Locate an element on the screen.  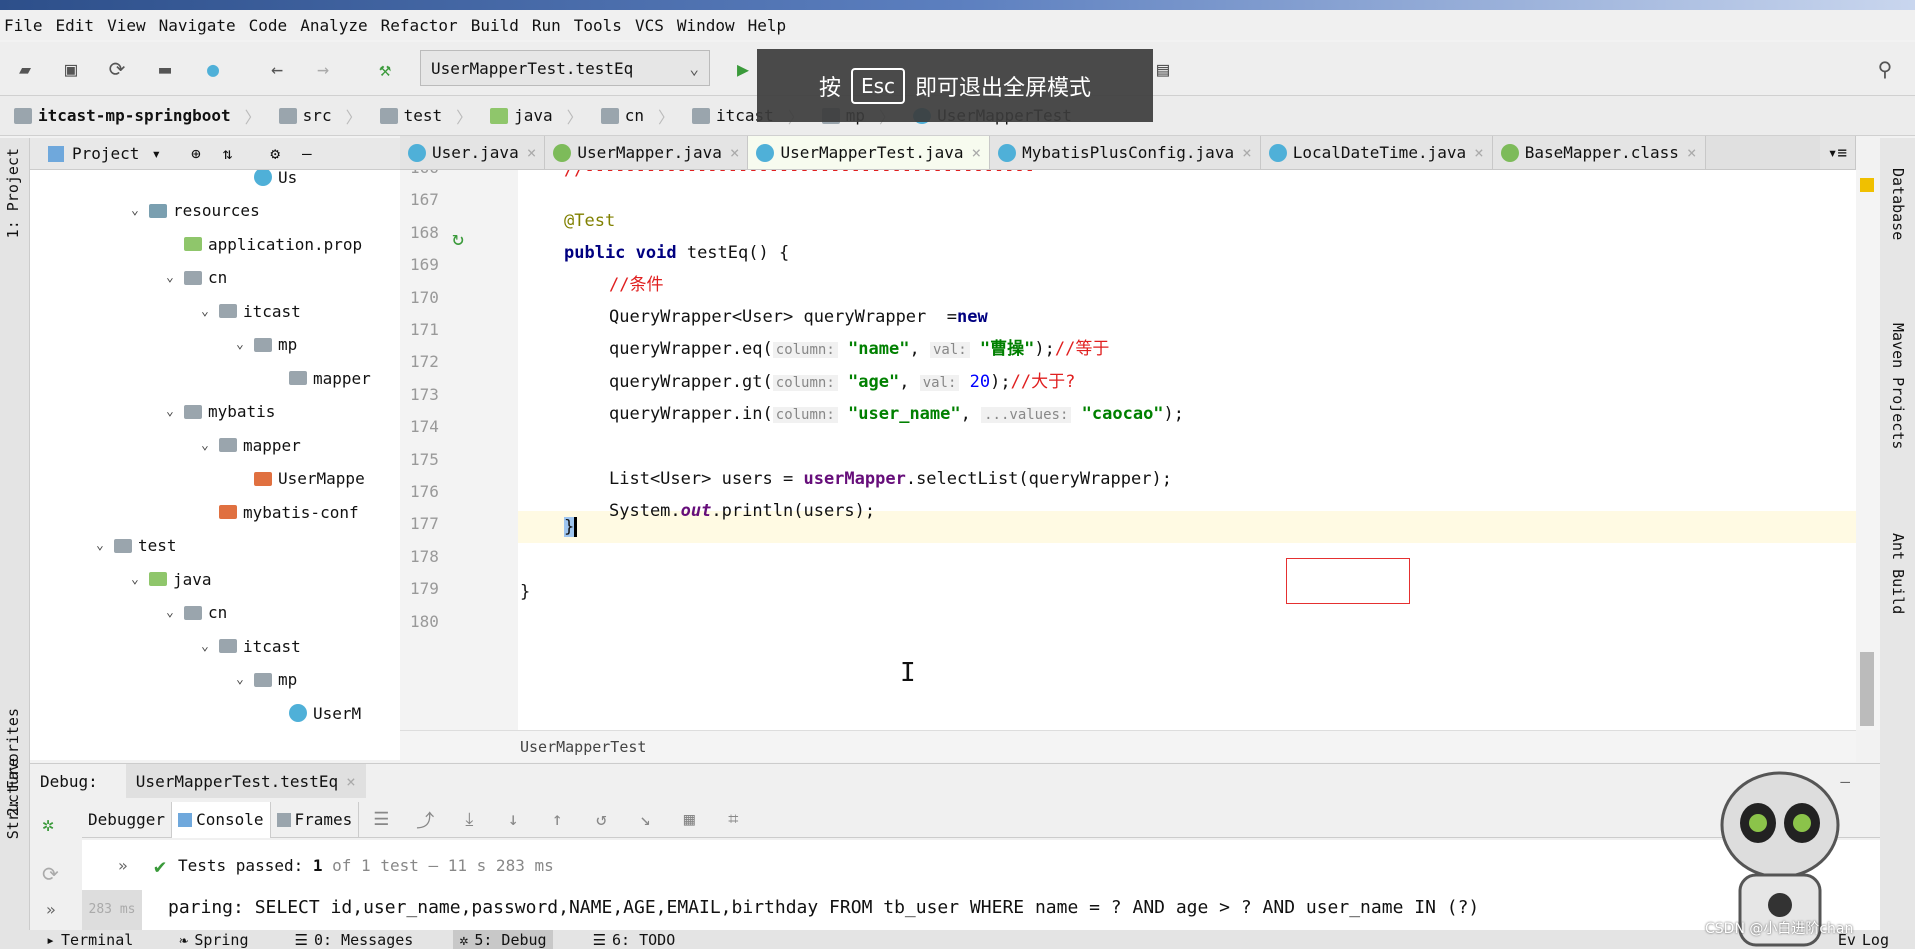
breadcrumb-project: itcast-mp-springboot 〉 is located at coordinates (137, 116).